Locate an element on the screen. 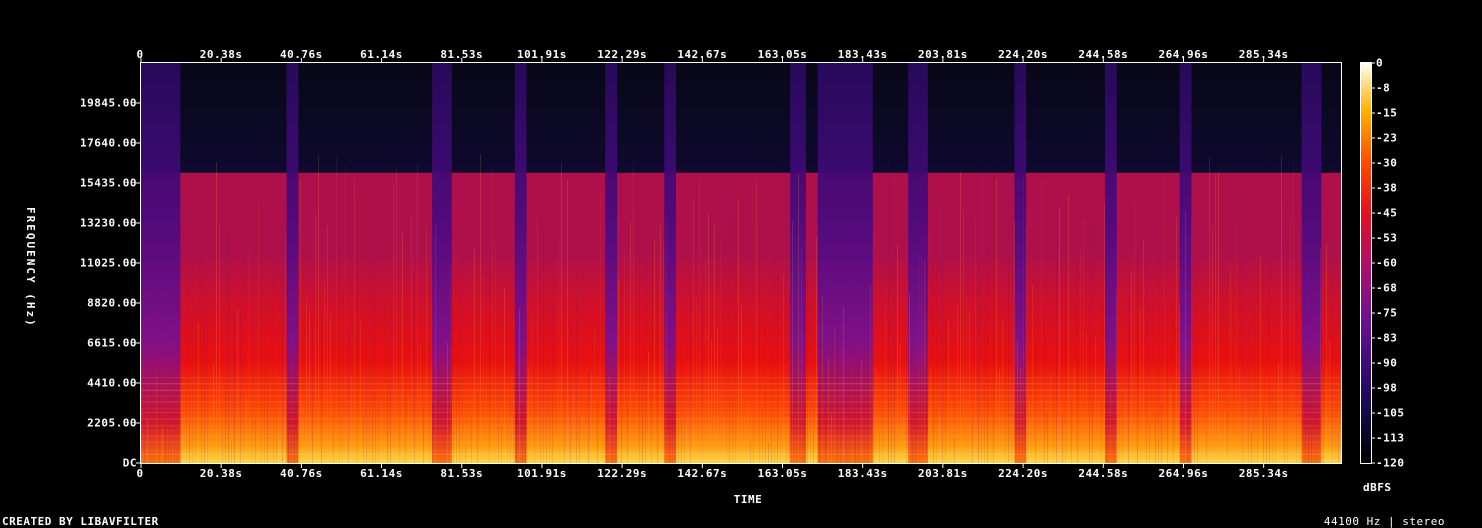 The width and height of the screenshot is (1482, 528). x-tick-label-bottom: 244.58s is located at coordinates (1103, 473).